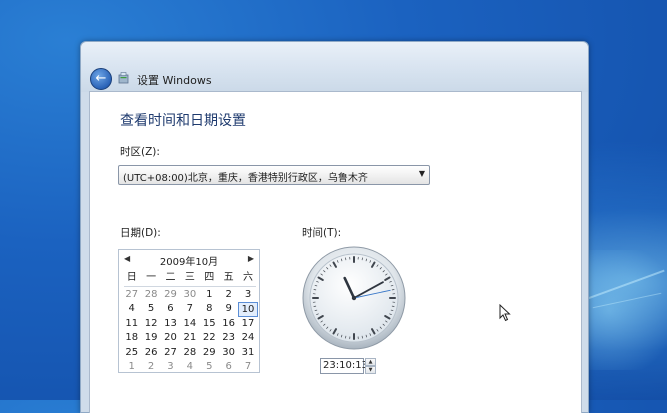  What do you see at coordinates (170, 324) in the screenshot?
I see `calendar-day: 13` at bounding box center [170, 324].